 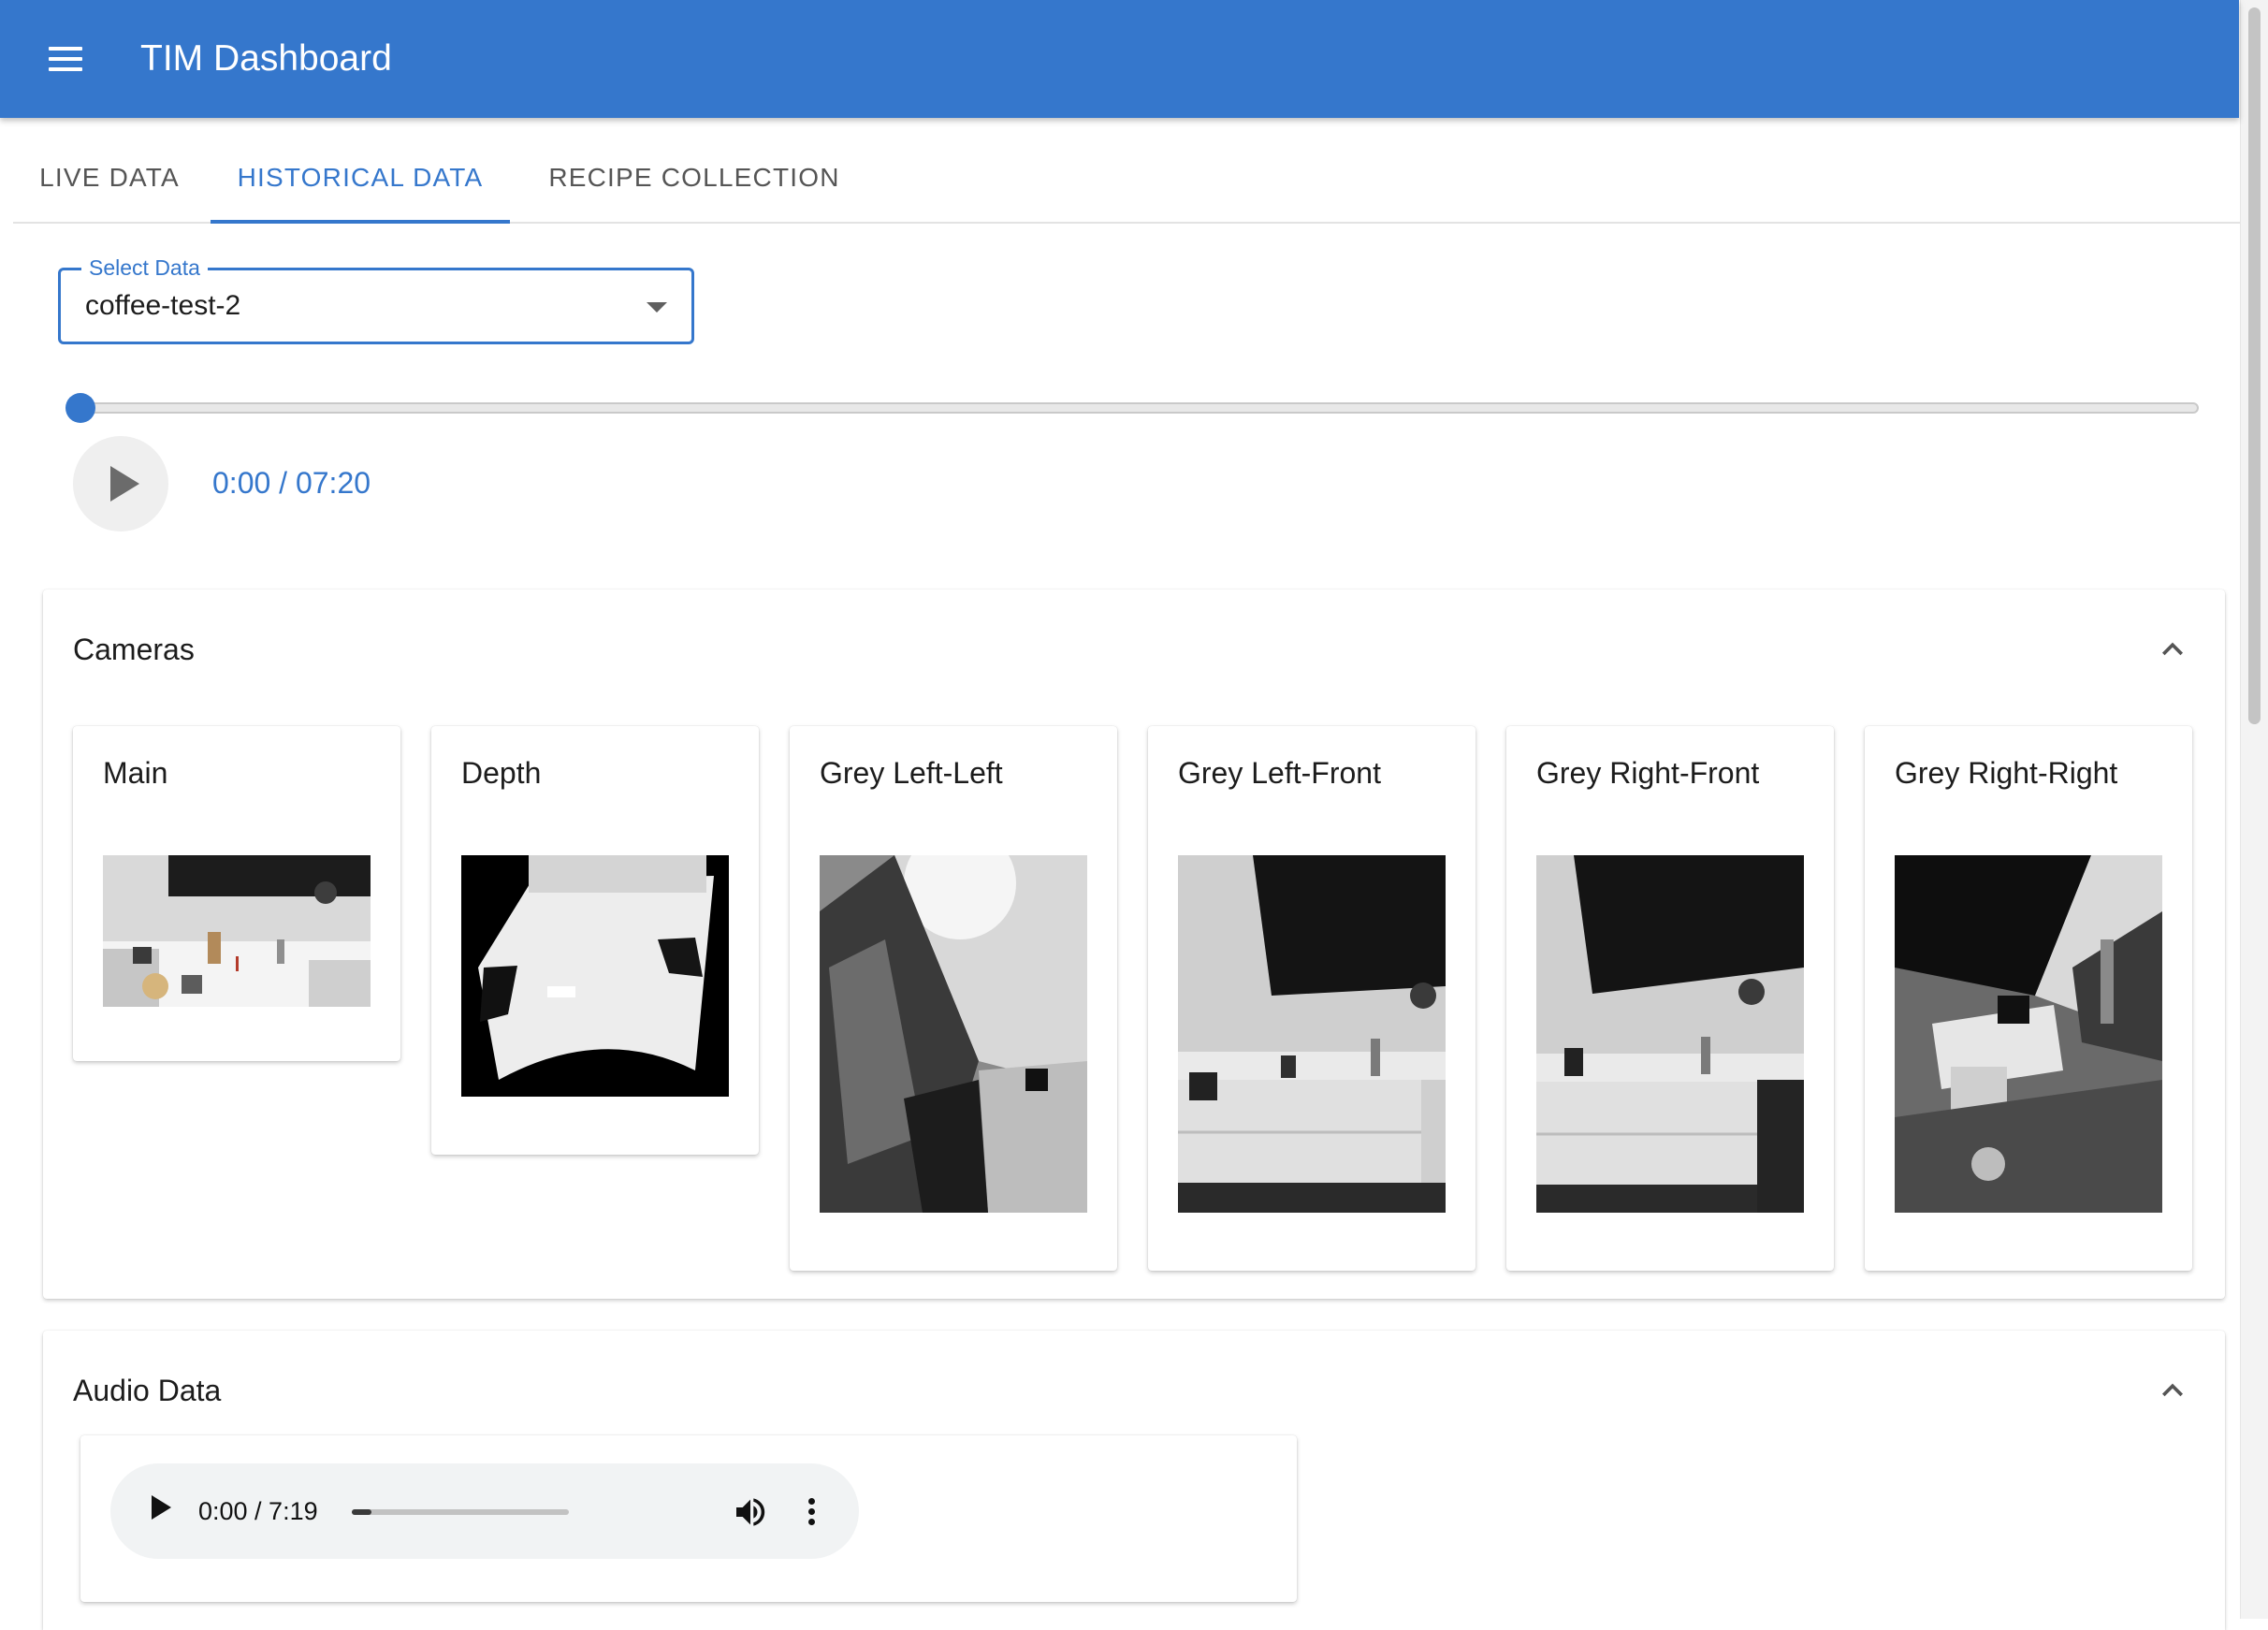 What do you see at coordinates (502, 773) in the screenshot?
I see `camera-title: Depth` at bounding box center [502, 773].